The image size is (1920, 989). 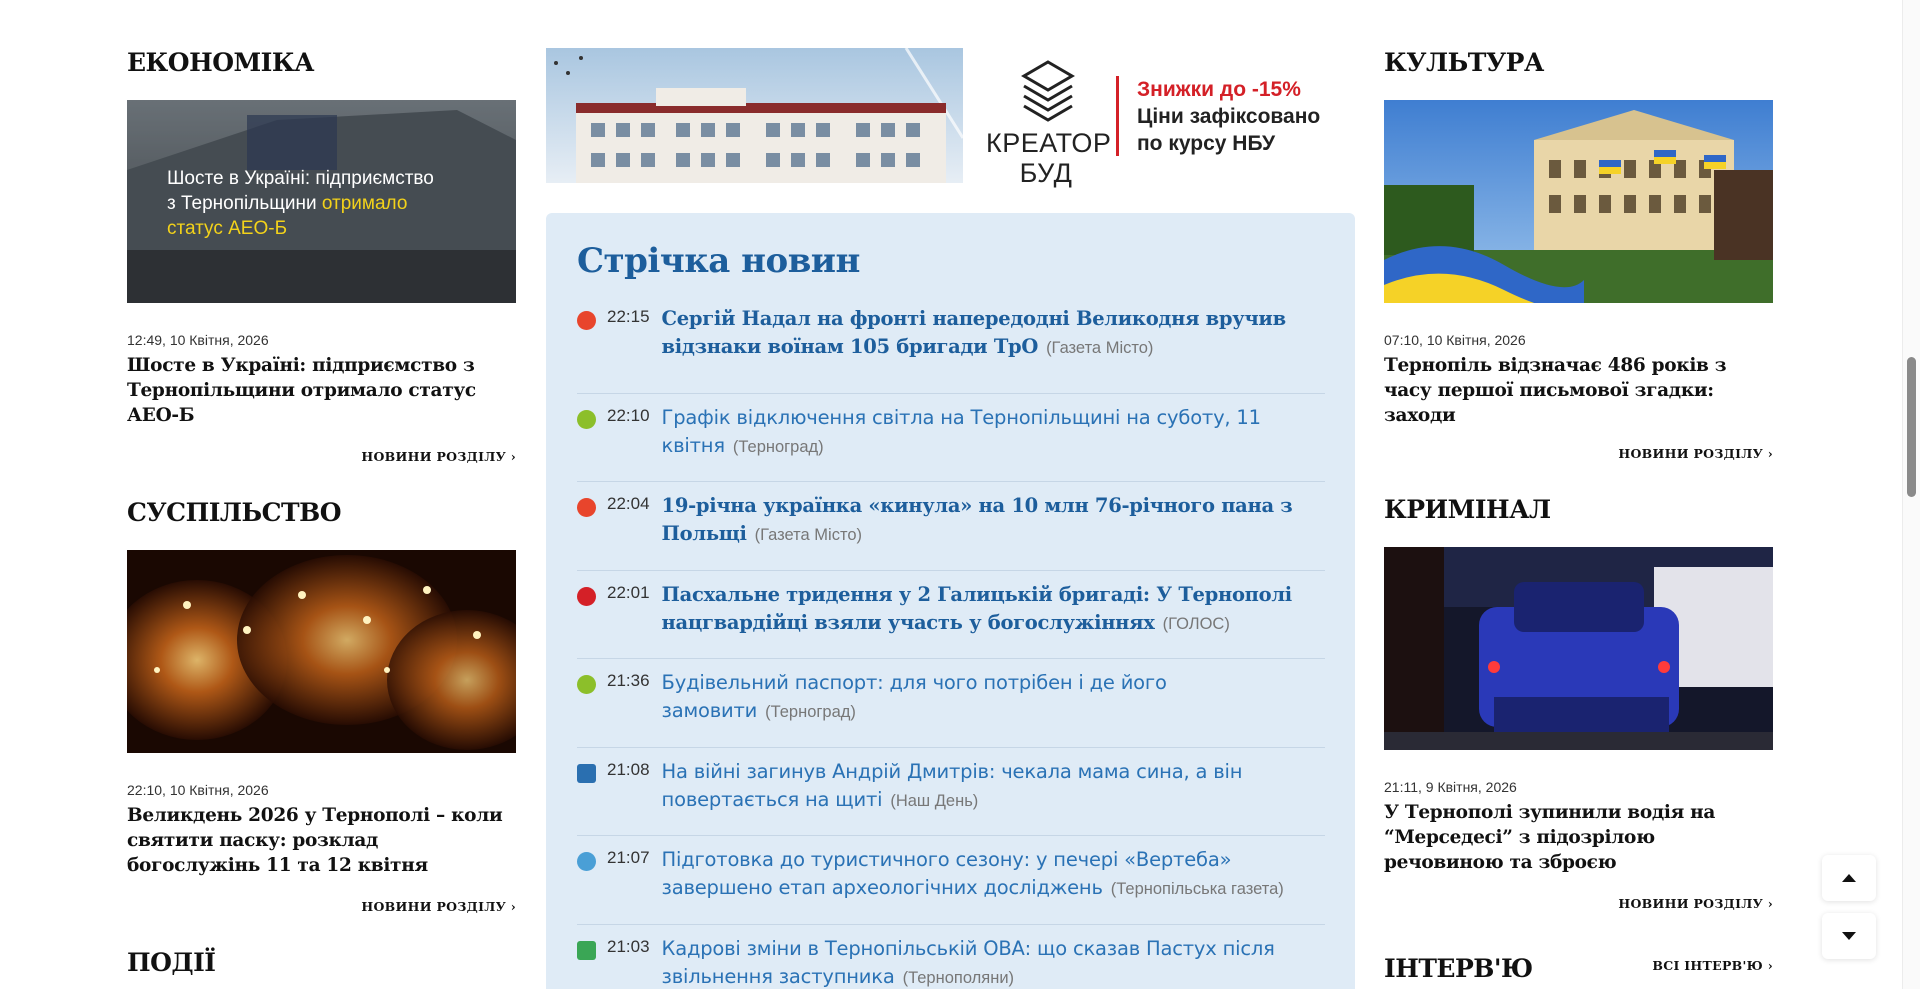 I want to click on ternopoliany-icon, so click(x=586, y=950).